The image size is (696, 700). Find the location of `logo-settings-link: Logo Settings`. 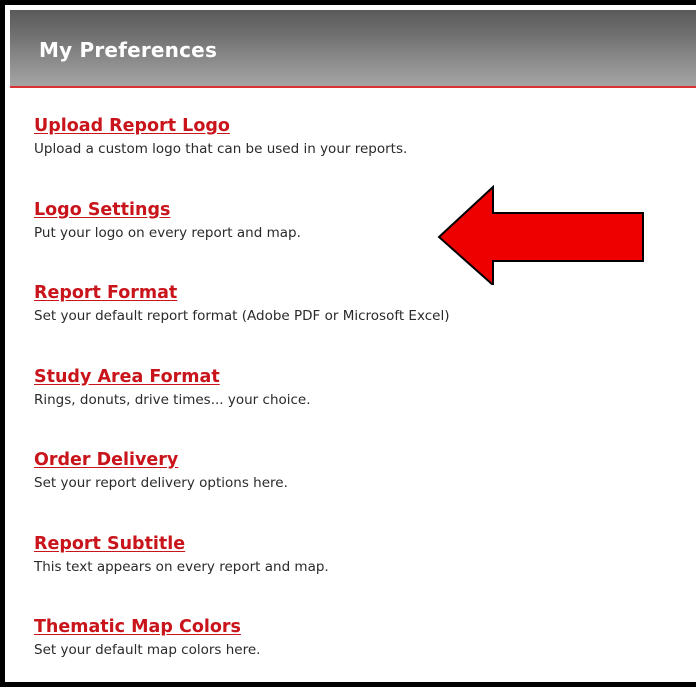

logo-settings-link: Logo Settings is located at coordinates (102, 210).